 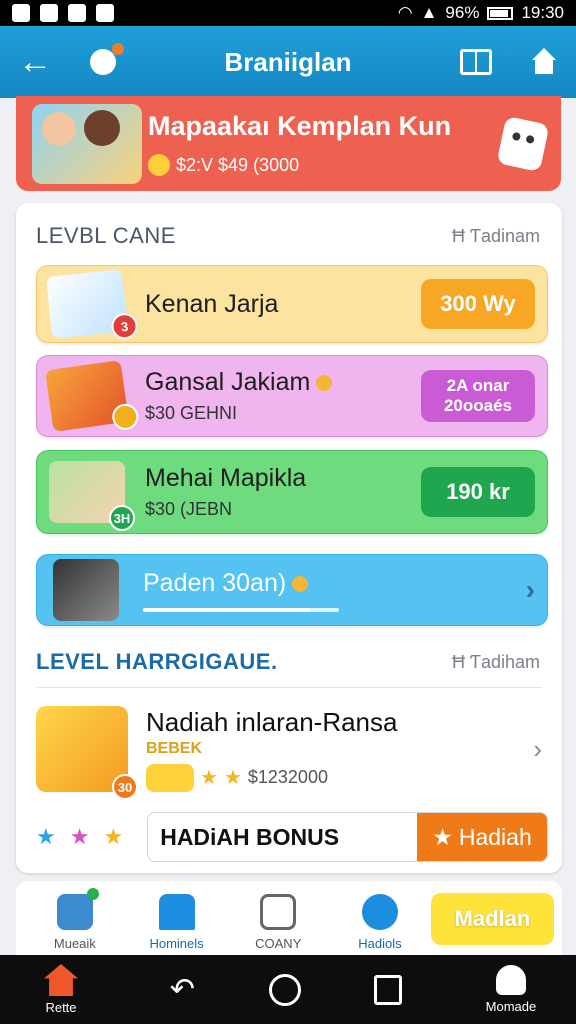 I want to click on level-row: Paden 30an) ›, so click(x=292, y=590).